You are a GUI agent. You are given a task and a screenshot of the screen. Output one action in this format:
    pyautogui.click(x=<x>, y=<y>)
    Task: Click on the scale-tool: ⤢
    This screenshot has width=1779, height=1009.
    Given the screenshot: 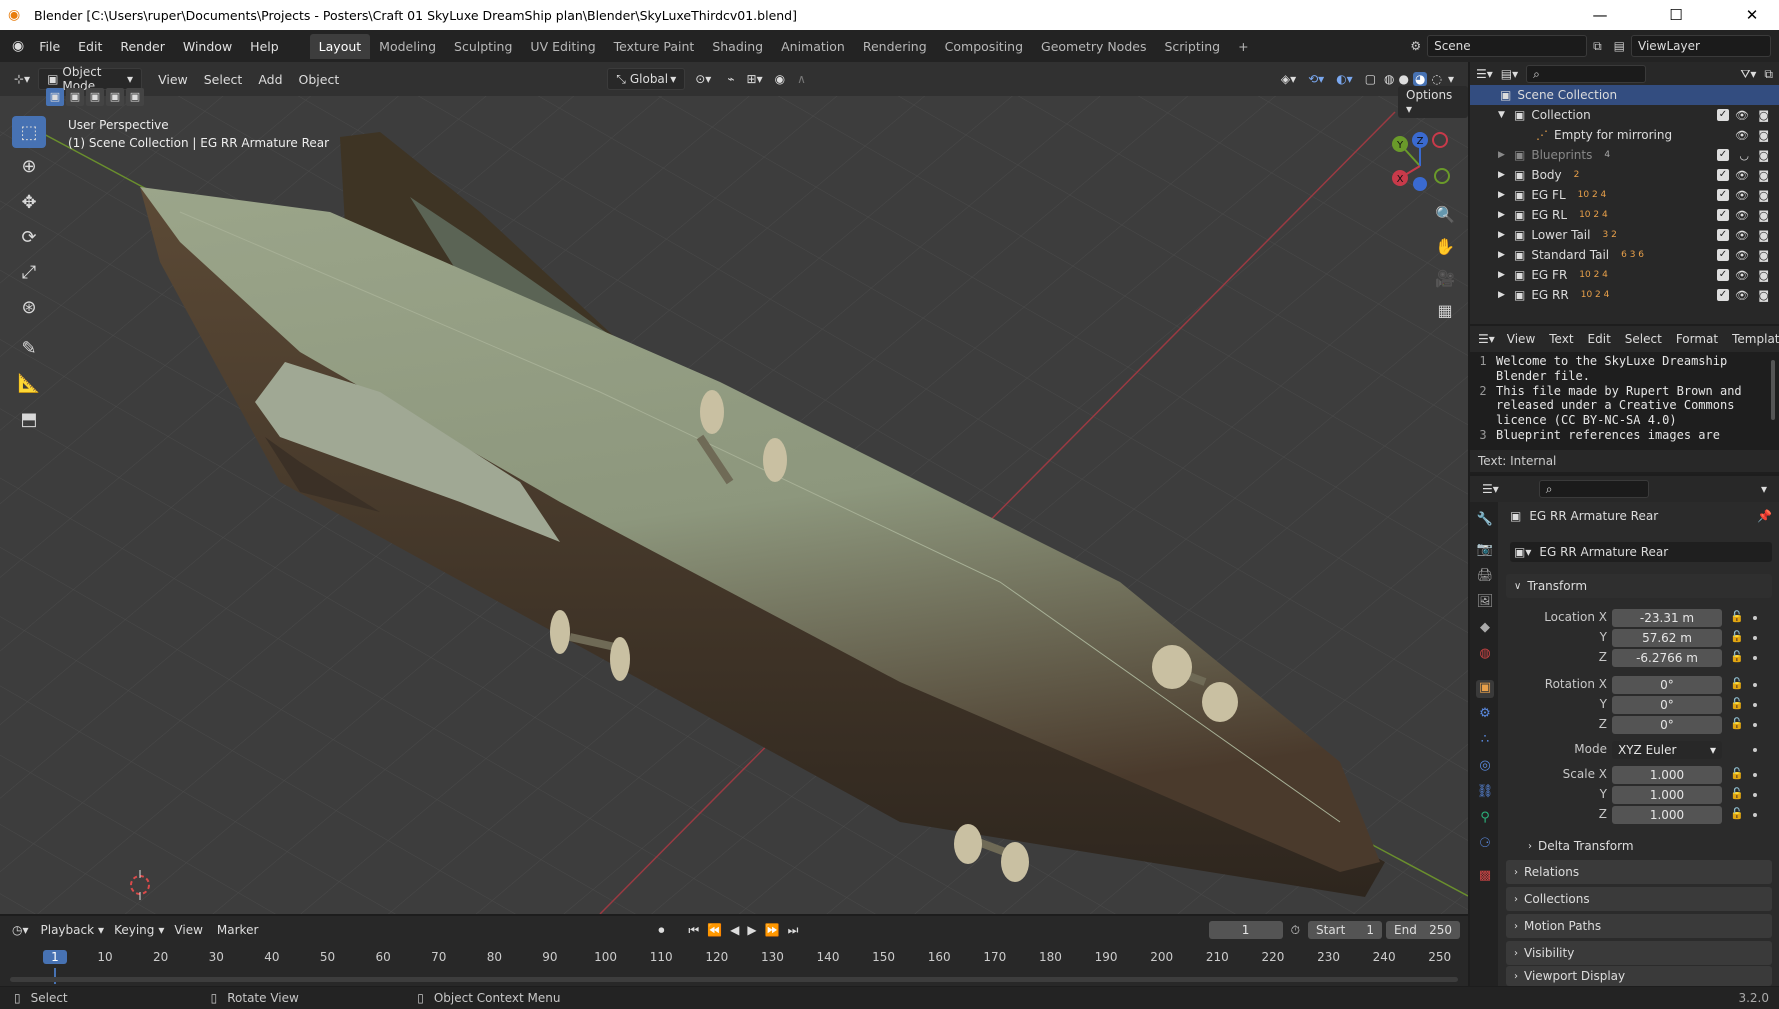 What is the action you would take?
    pyautogui.click(x=29, y=272)
    